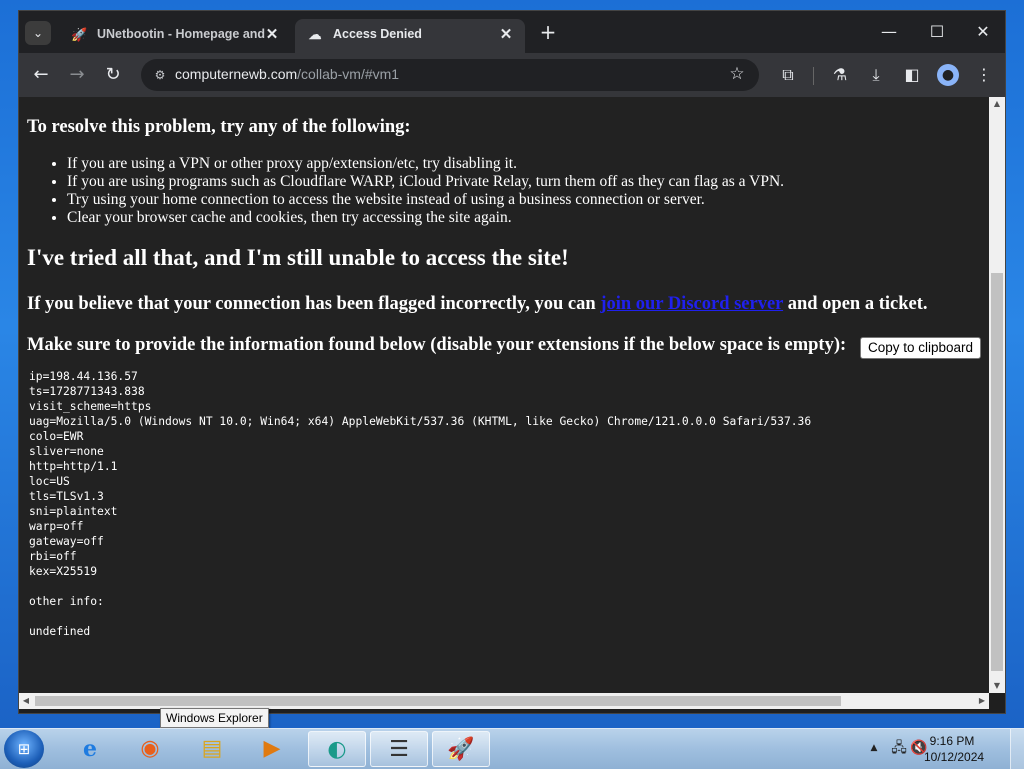 This screenshot has height=769, width=1024. What do you see at coordinates (377, 34) in the screenshot?
I see `tab-title: Access Denied` at bounding box center [377, 34].